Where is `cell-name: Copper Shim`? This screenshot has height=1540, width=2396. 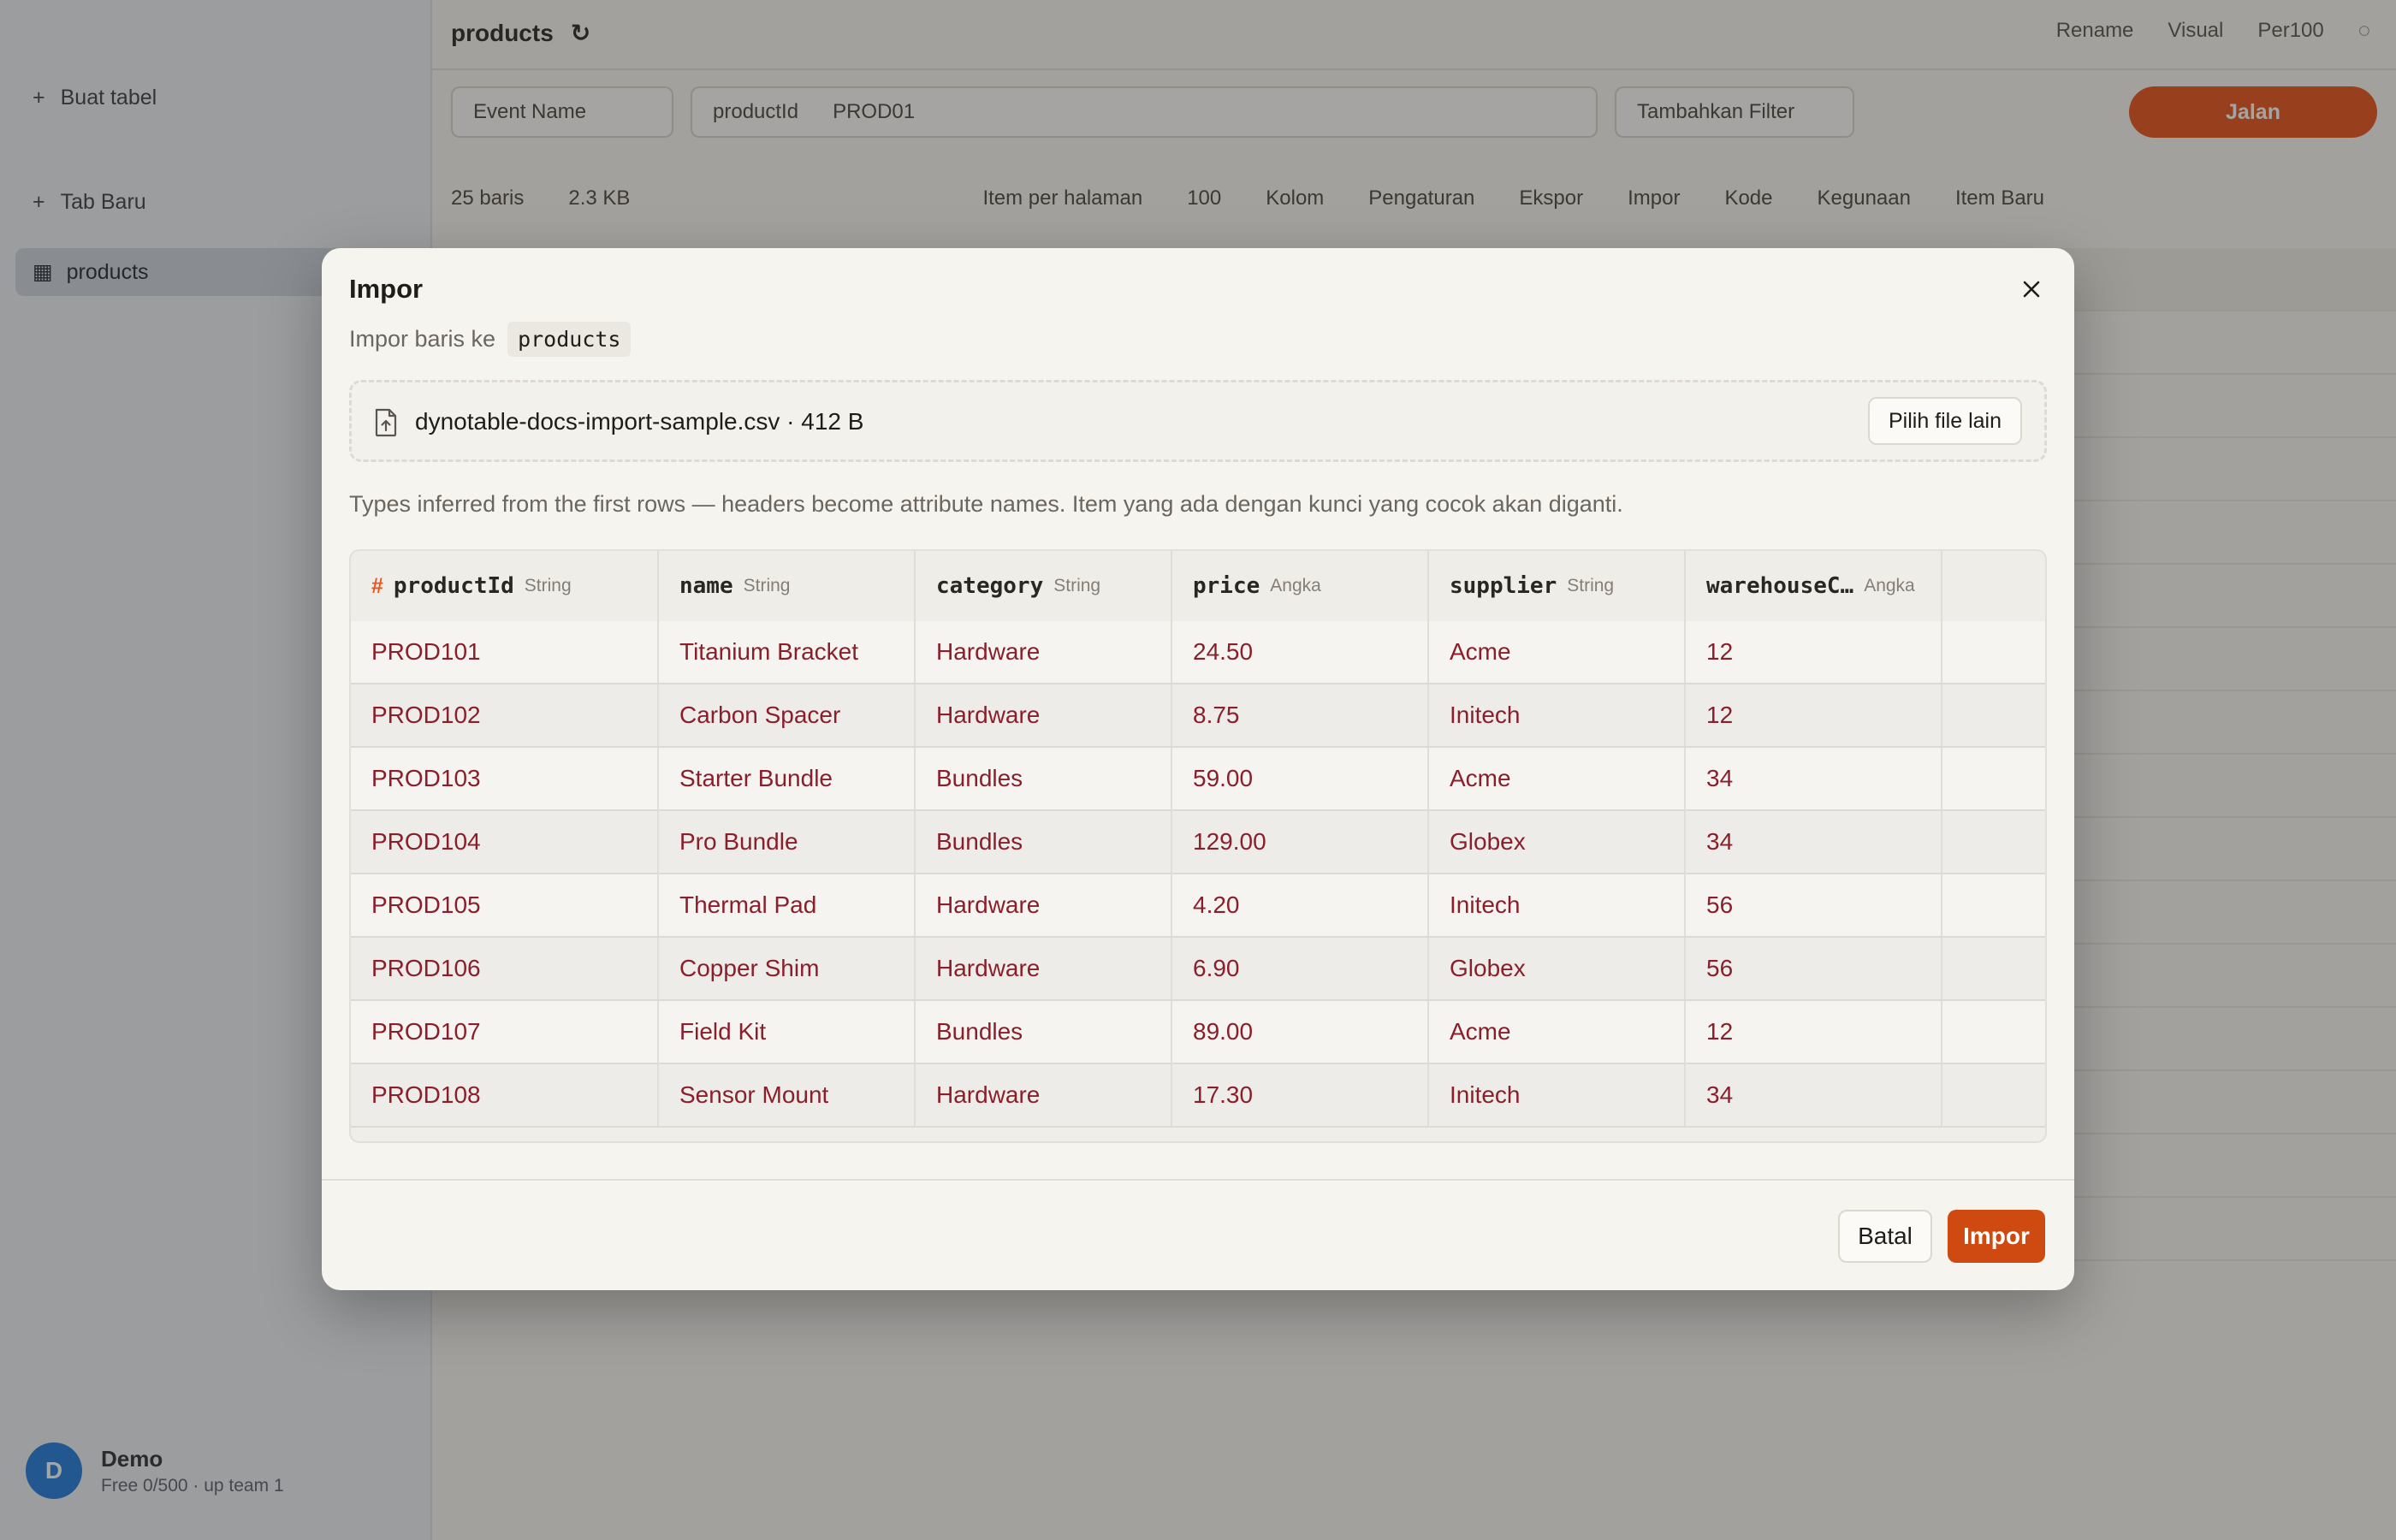 cell-name: Copper Shim is located at coordinates (787, 968).